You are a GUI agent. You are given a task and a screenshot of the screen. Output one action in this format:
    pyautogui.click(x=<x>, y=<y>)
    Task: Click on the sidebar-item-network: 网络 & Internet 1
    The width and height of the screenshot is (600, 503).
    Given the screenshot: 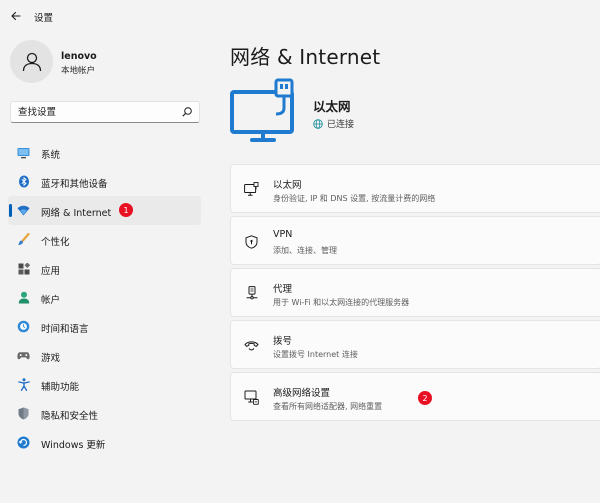 What is the action you would take?
    pyautogui.click(x=104, y=210)
    